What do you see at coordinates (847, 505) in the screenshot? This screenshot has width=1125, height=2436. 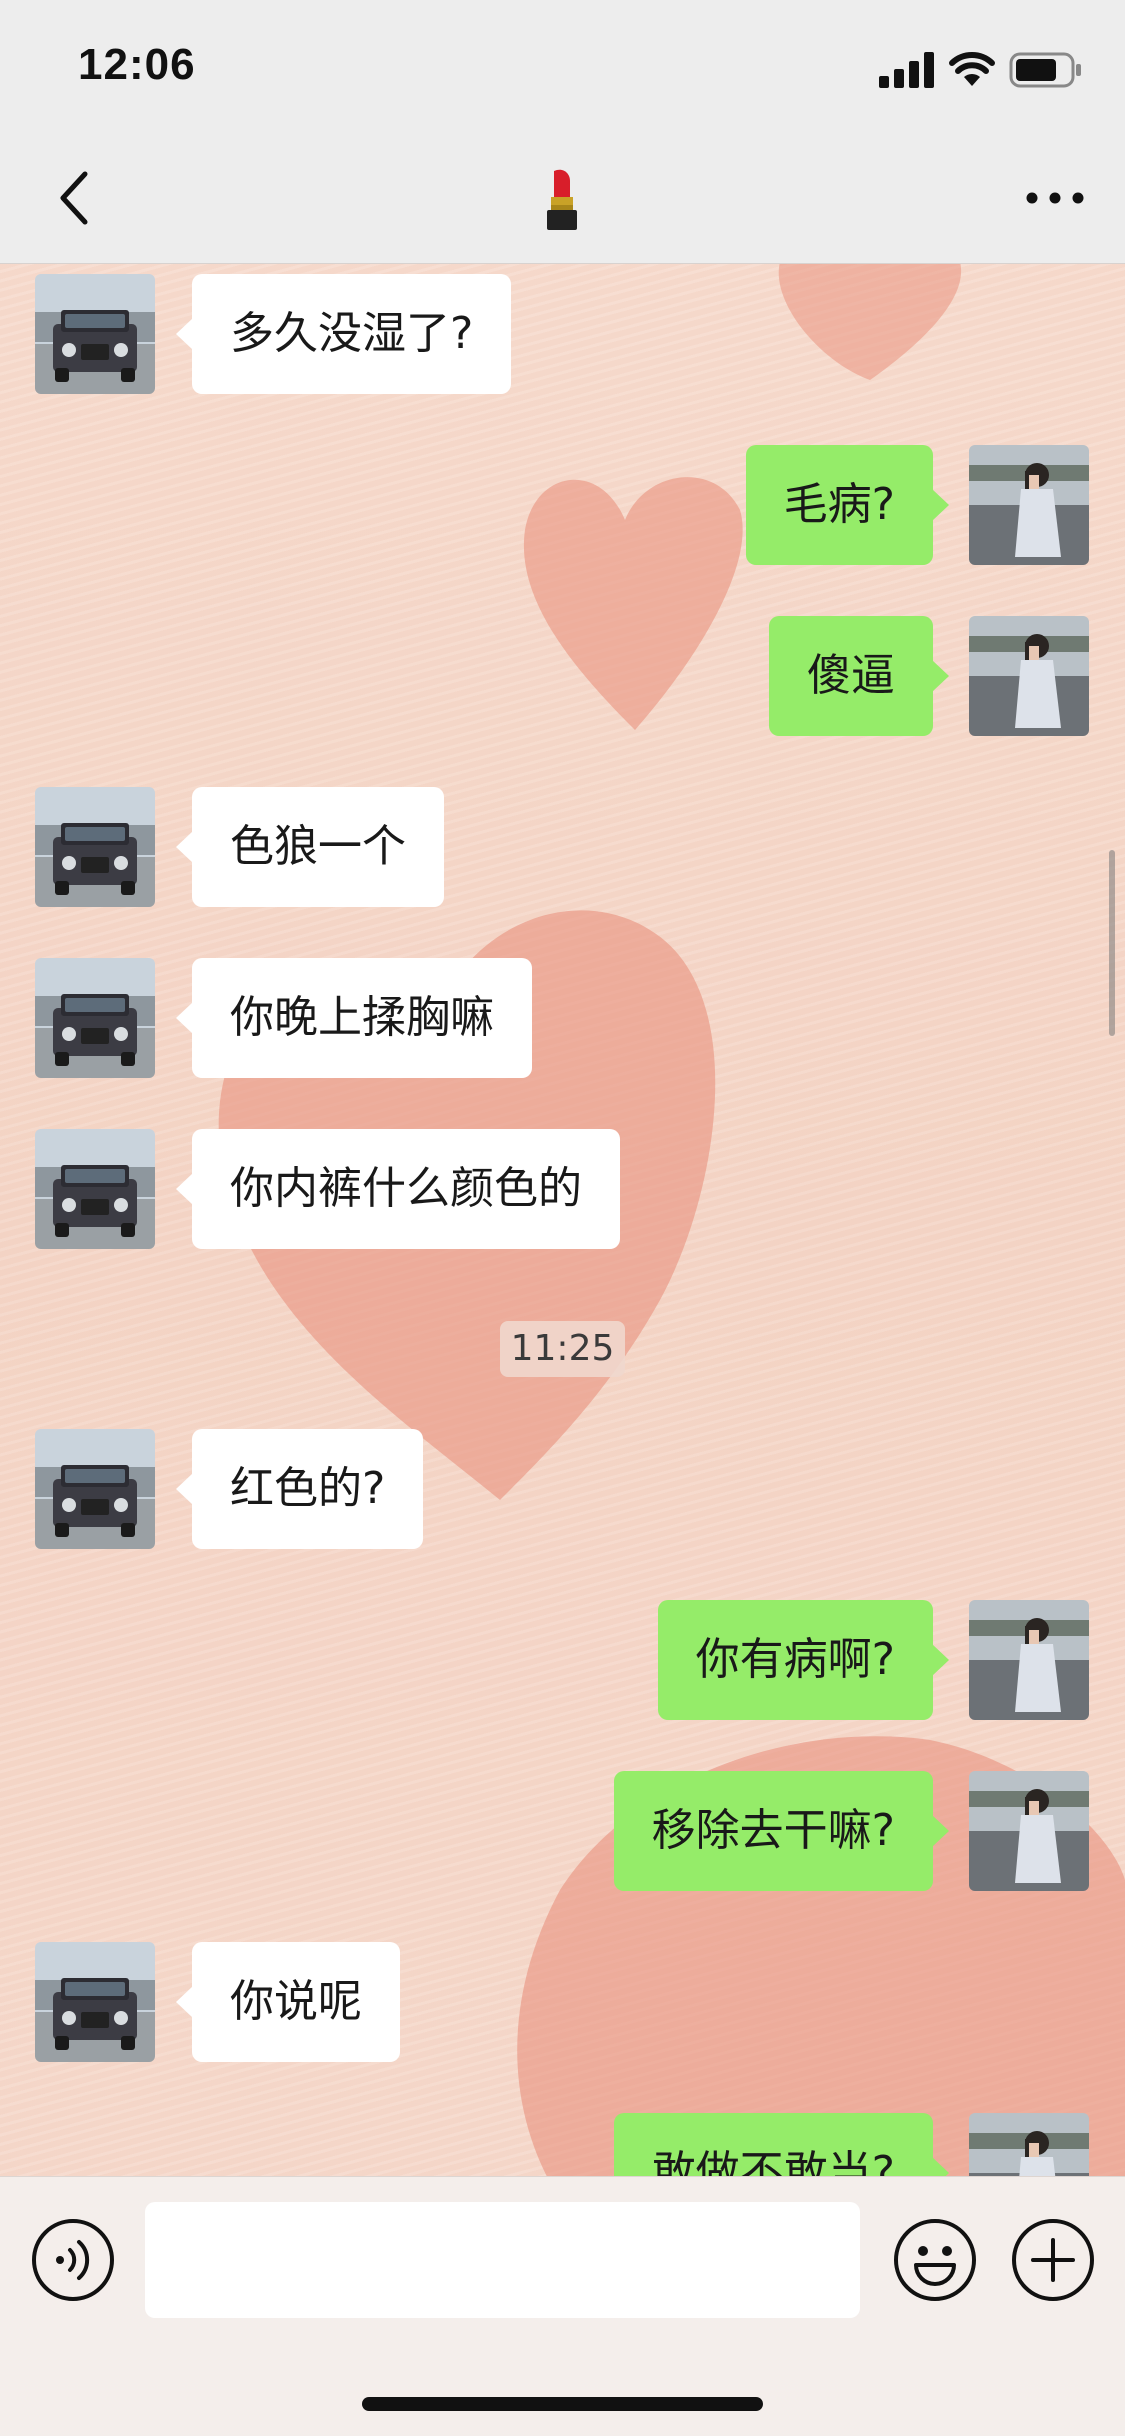 I see `message-bubble: 毛病?` at bounding box center [847, 505].